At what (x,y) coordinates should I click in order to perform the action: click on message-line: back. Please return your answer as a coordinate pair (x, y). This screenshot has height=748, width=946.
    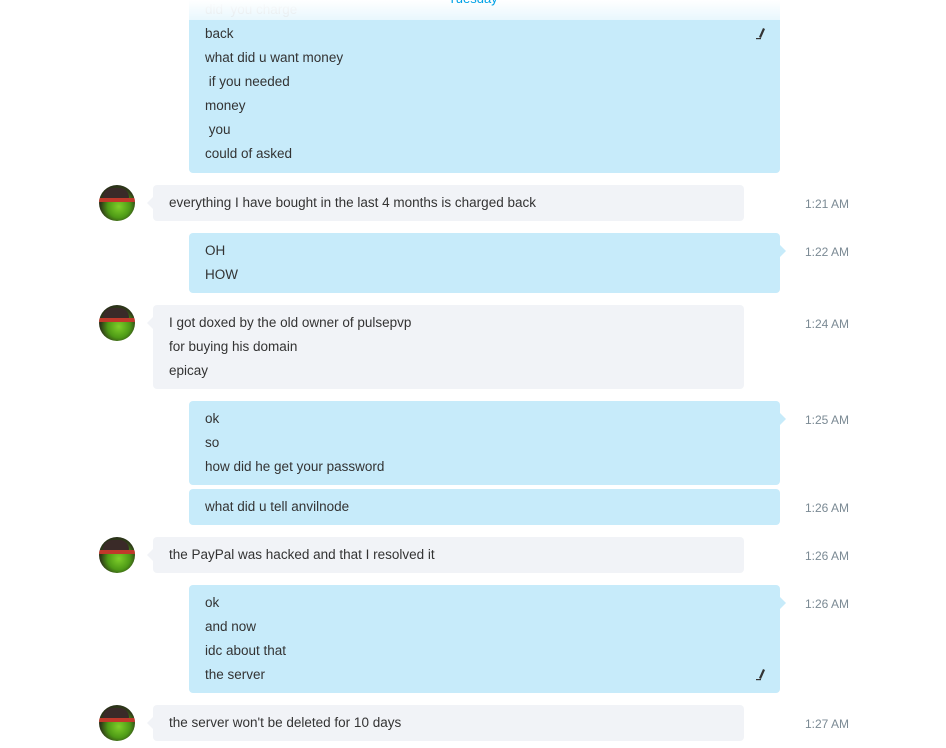
    Looking at the image, I should click on (219, 33).